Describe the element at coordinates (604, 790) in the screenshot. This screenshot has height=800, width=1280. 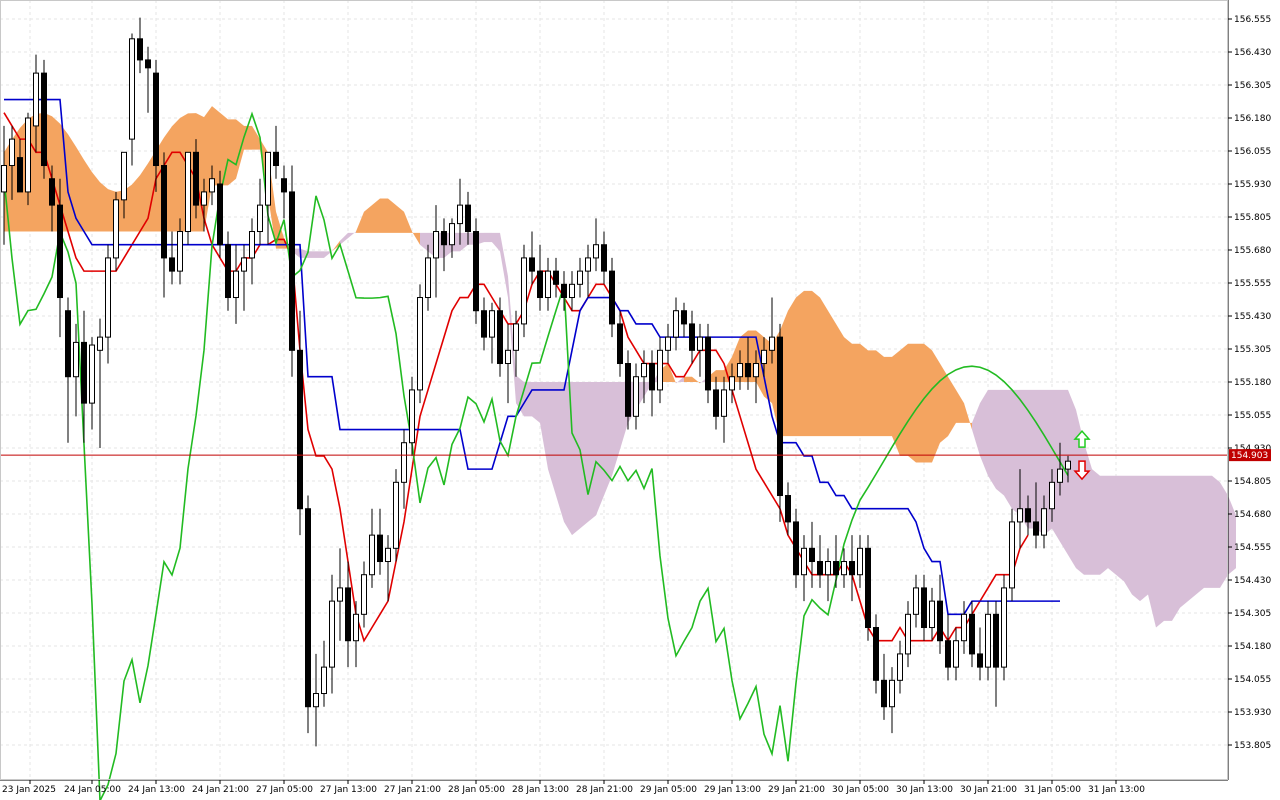
I see `x-tick-label: 28 Jan 21:00` at that location.